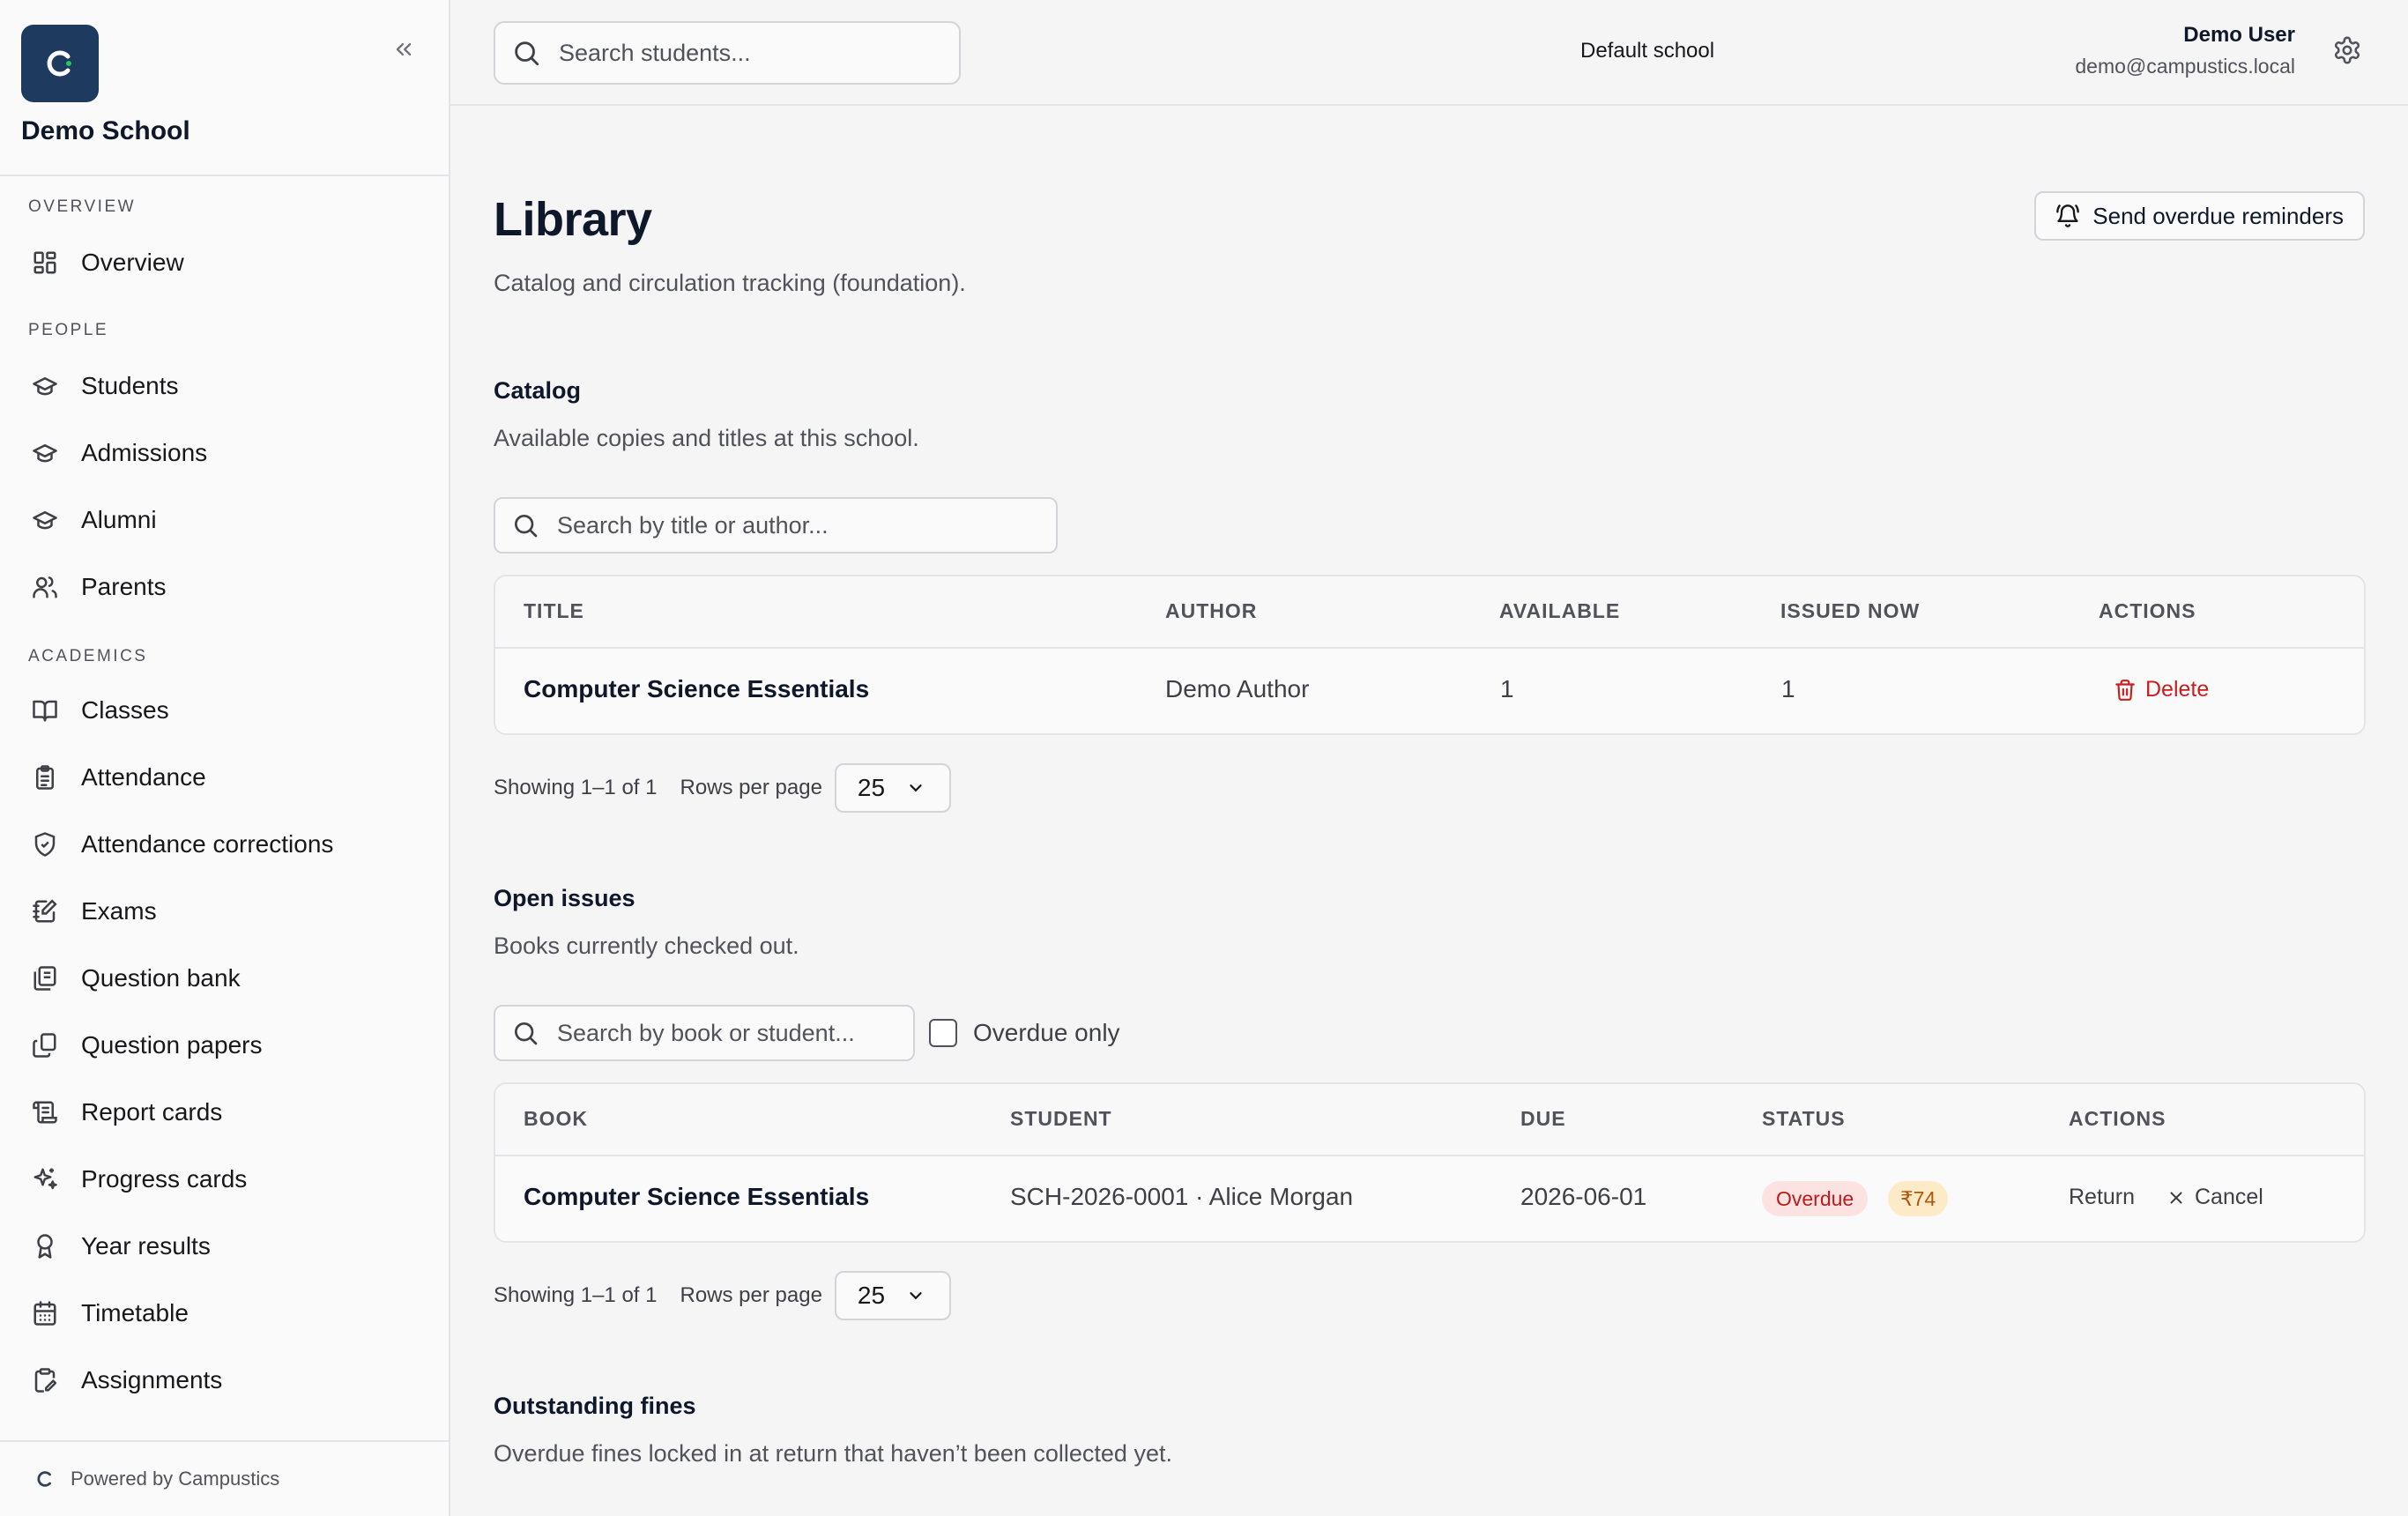 The height and width of the screenshot is (1516, 2408). What do you see at coordinates (1211, 611) in the screenshot?
I see `column-header-author: AUTHOR` at bounding box center [1211, 611].